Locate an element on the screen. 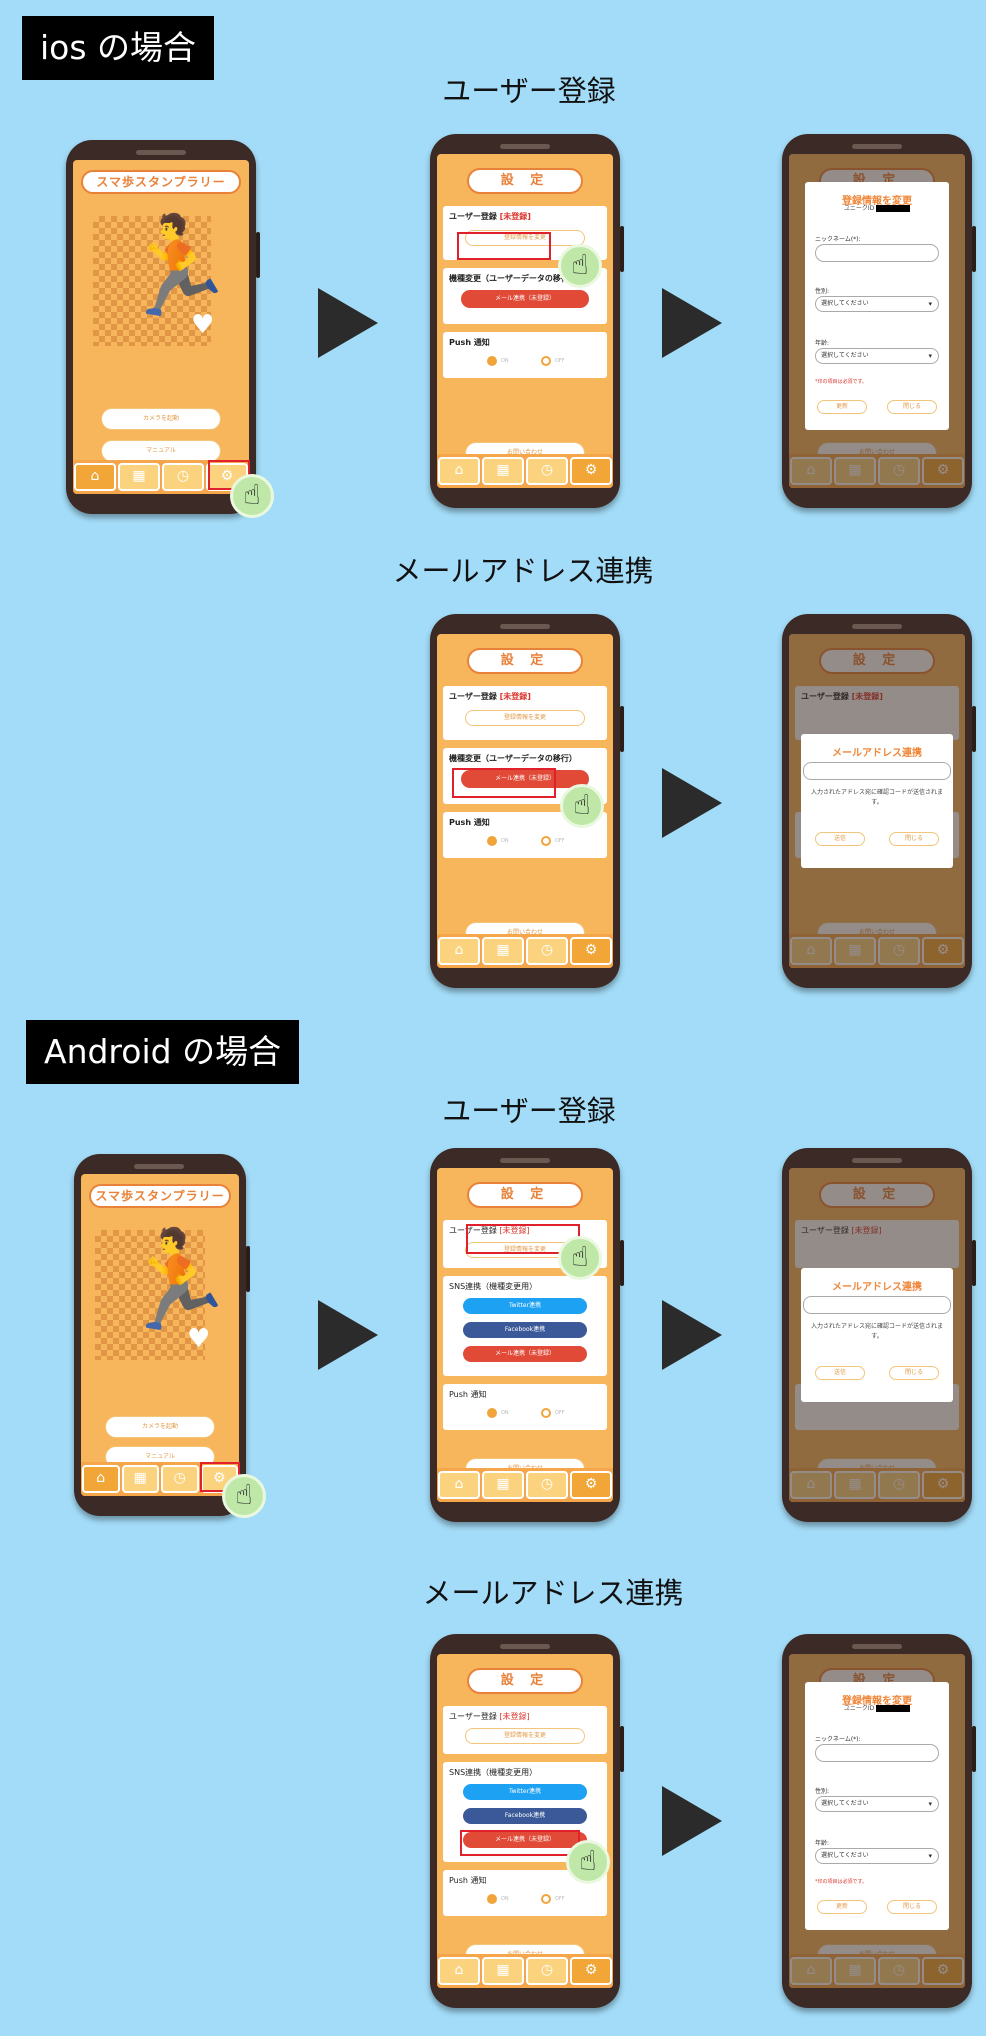 This screenshot has height=2036, width=986. unregistered-badge: [未登録] is located at coordinates (514, 1716).